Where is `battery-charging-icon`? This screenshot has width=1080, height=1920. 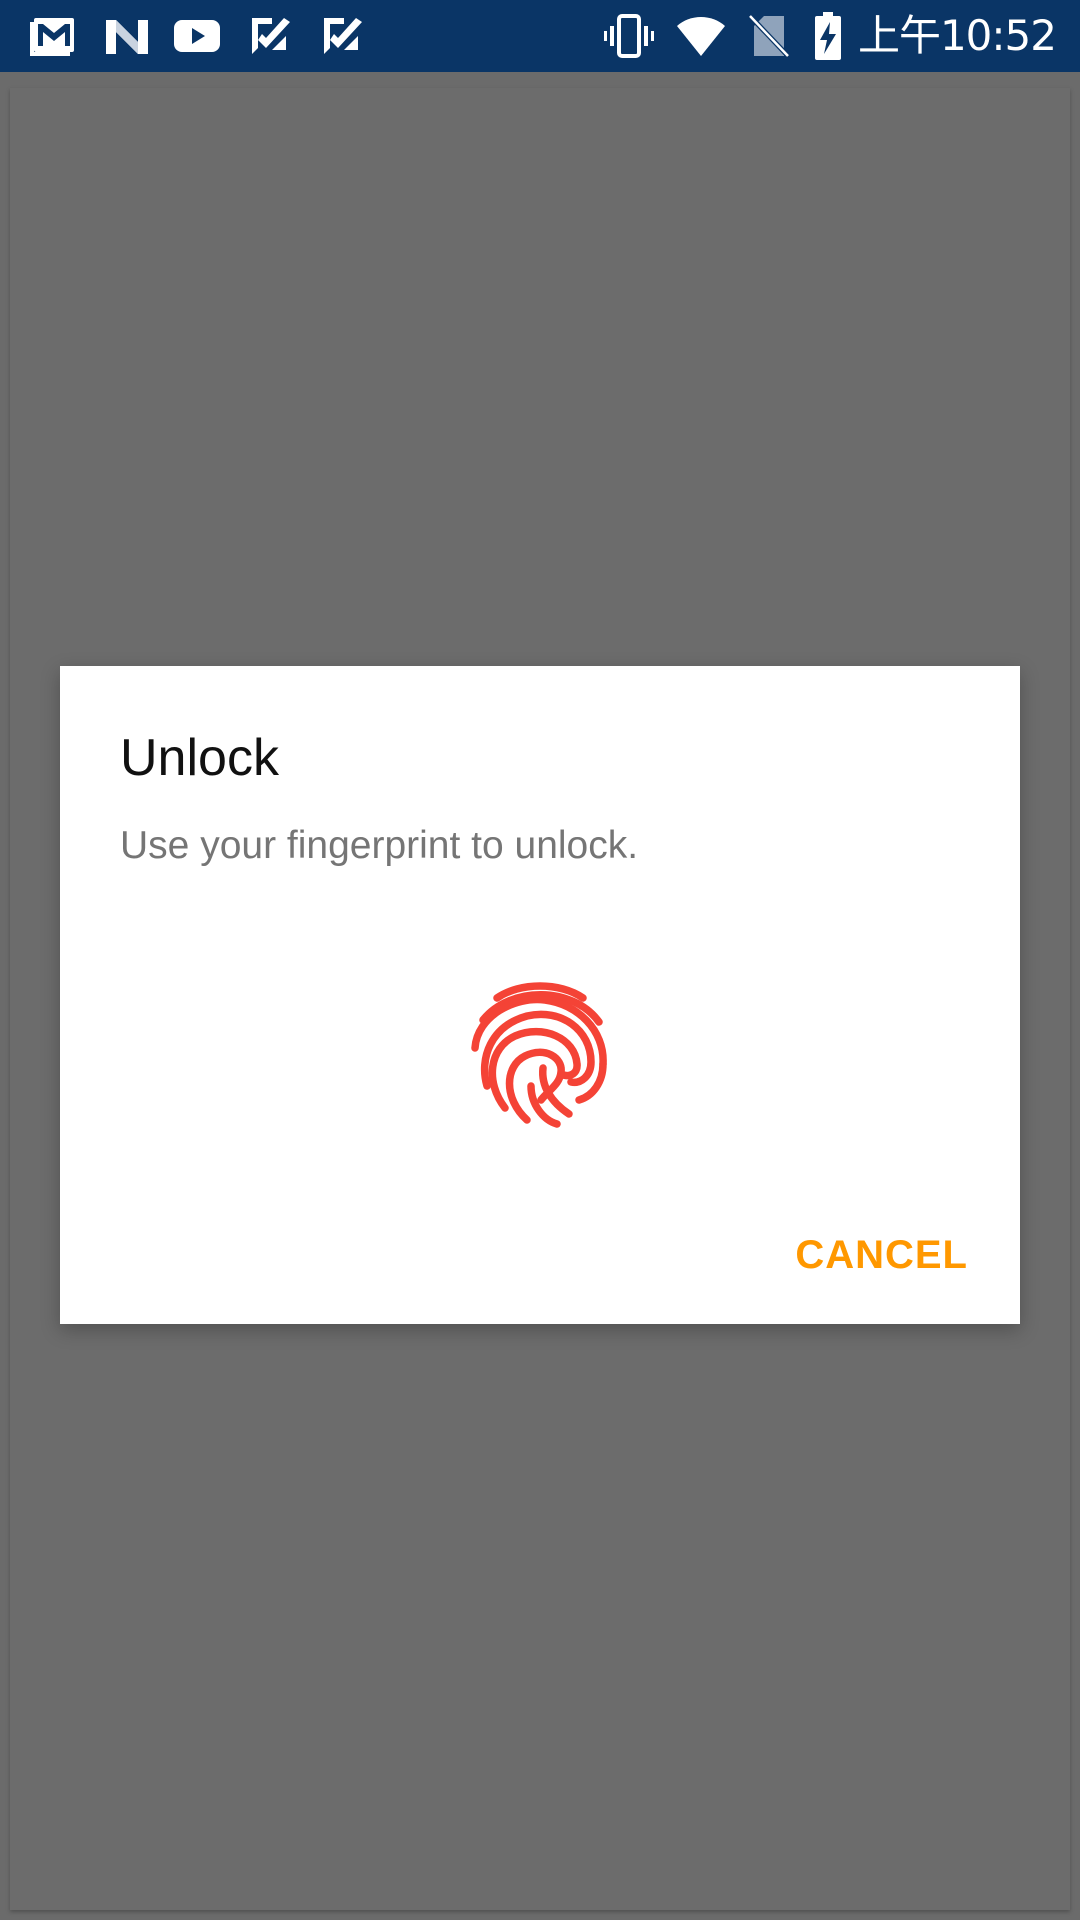 battery-charging-icon is located at coordinates (828, 36).